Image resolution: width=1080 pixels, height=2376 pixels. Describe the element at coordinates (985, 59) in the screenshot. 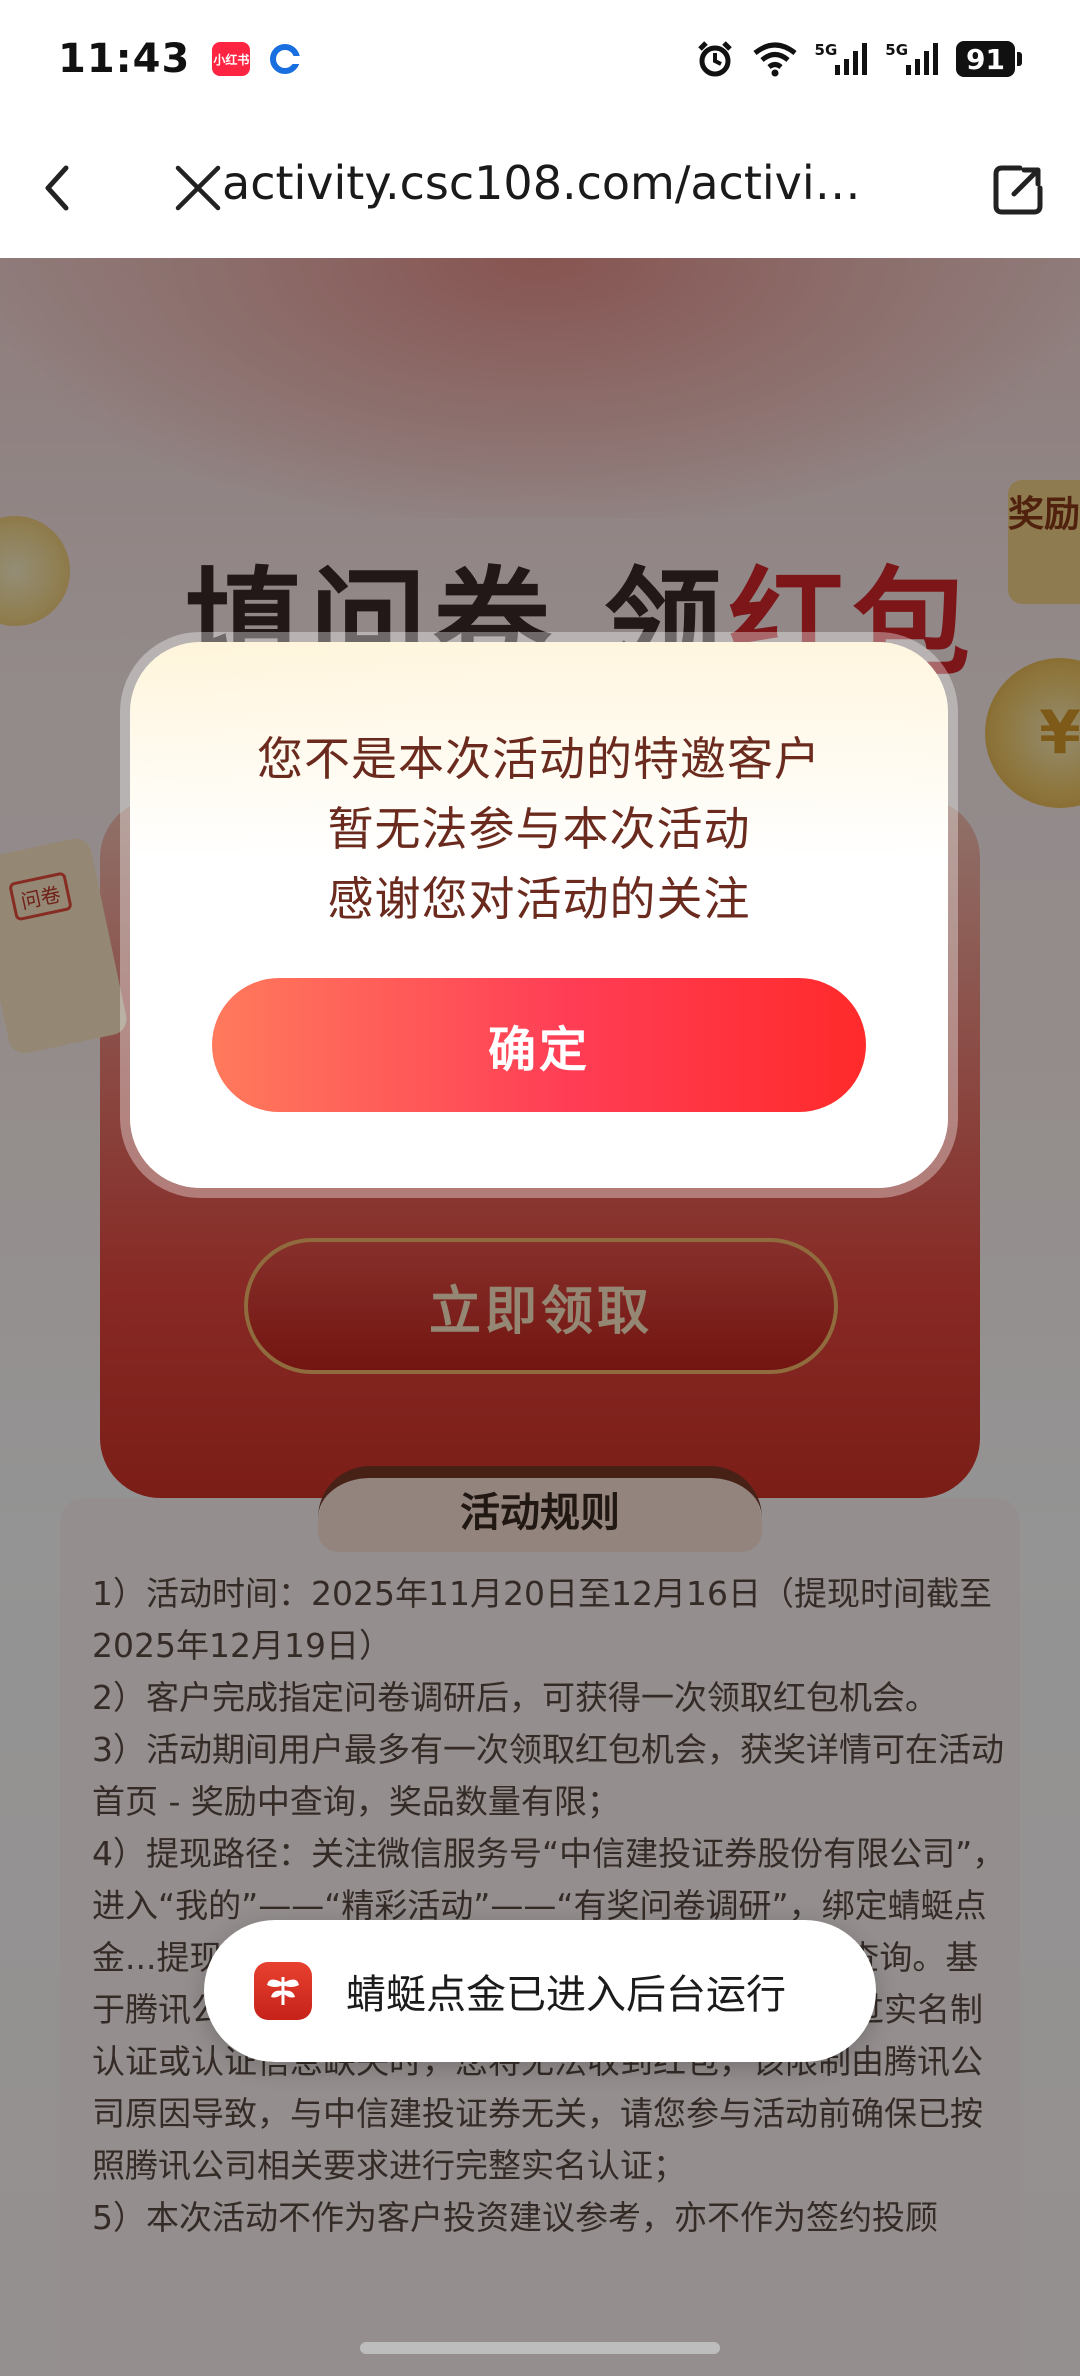

I see `battery-level: 91` at that location.